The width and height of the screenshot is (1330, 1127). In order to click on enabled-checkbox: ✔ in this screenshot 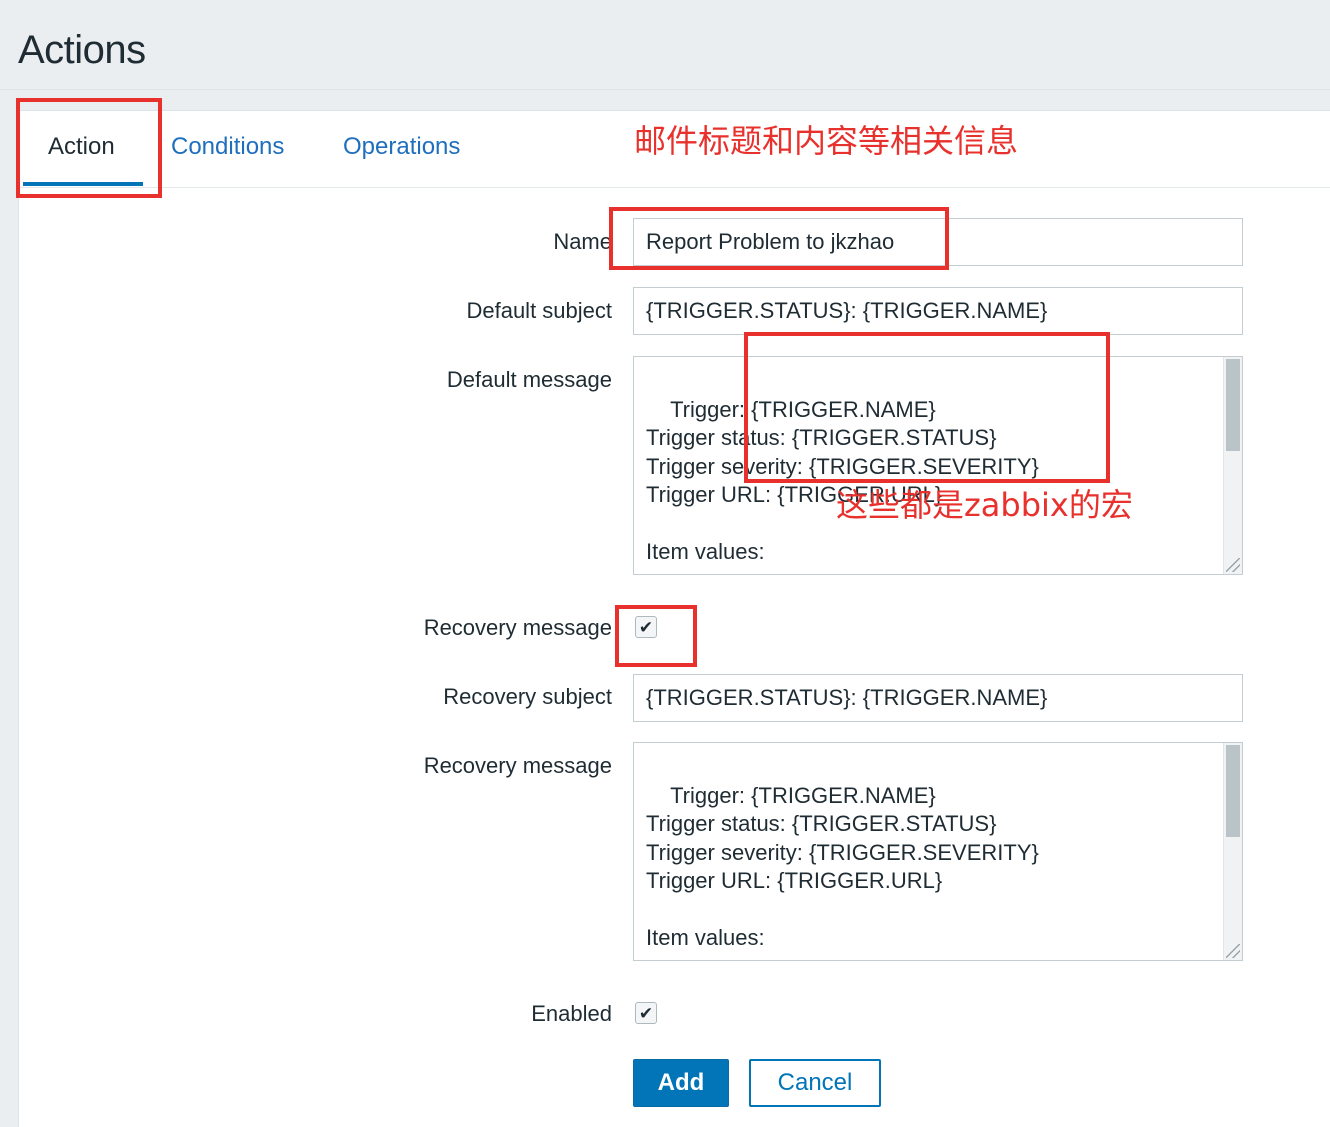, I will do `click(646, 1013)`.